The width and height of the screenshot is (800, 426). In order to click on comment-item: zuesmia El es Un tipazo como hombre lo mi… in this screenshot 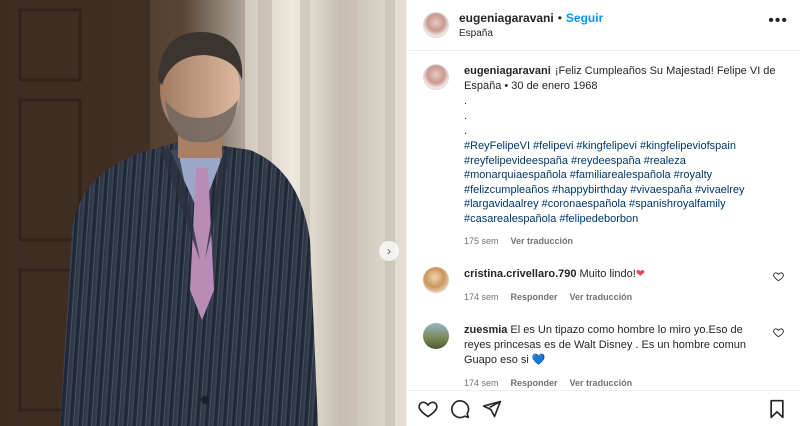, I will do `click(603, 356)`.